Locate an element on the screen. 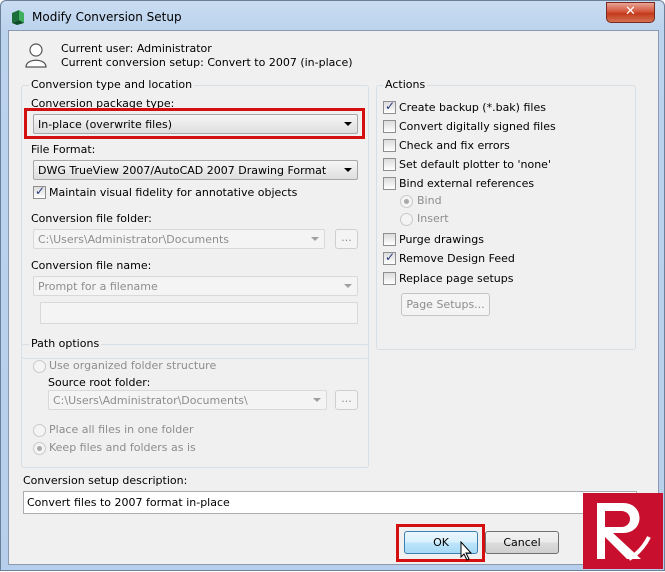 The width and height of the screenshot is (665, 572). check-fix-errors-label: Check and fix errors is located at coordinates (454, 145).